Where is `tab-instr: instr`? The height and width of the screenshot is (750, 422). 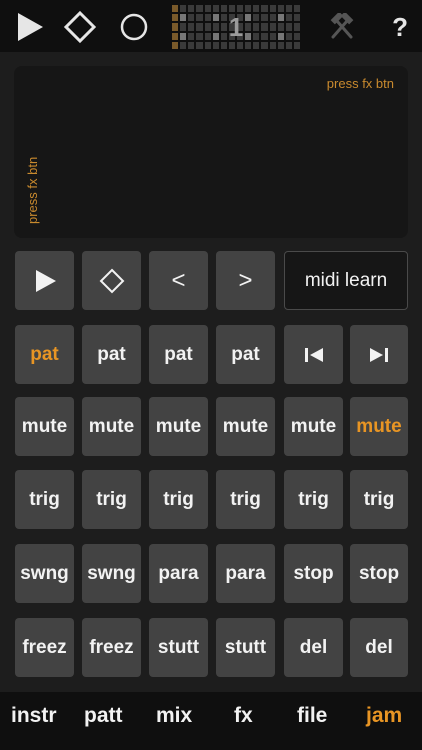
tab-instr: instr is located at coordinates (34, 716).